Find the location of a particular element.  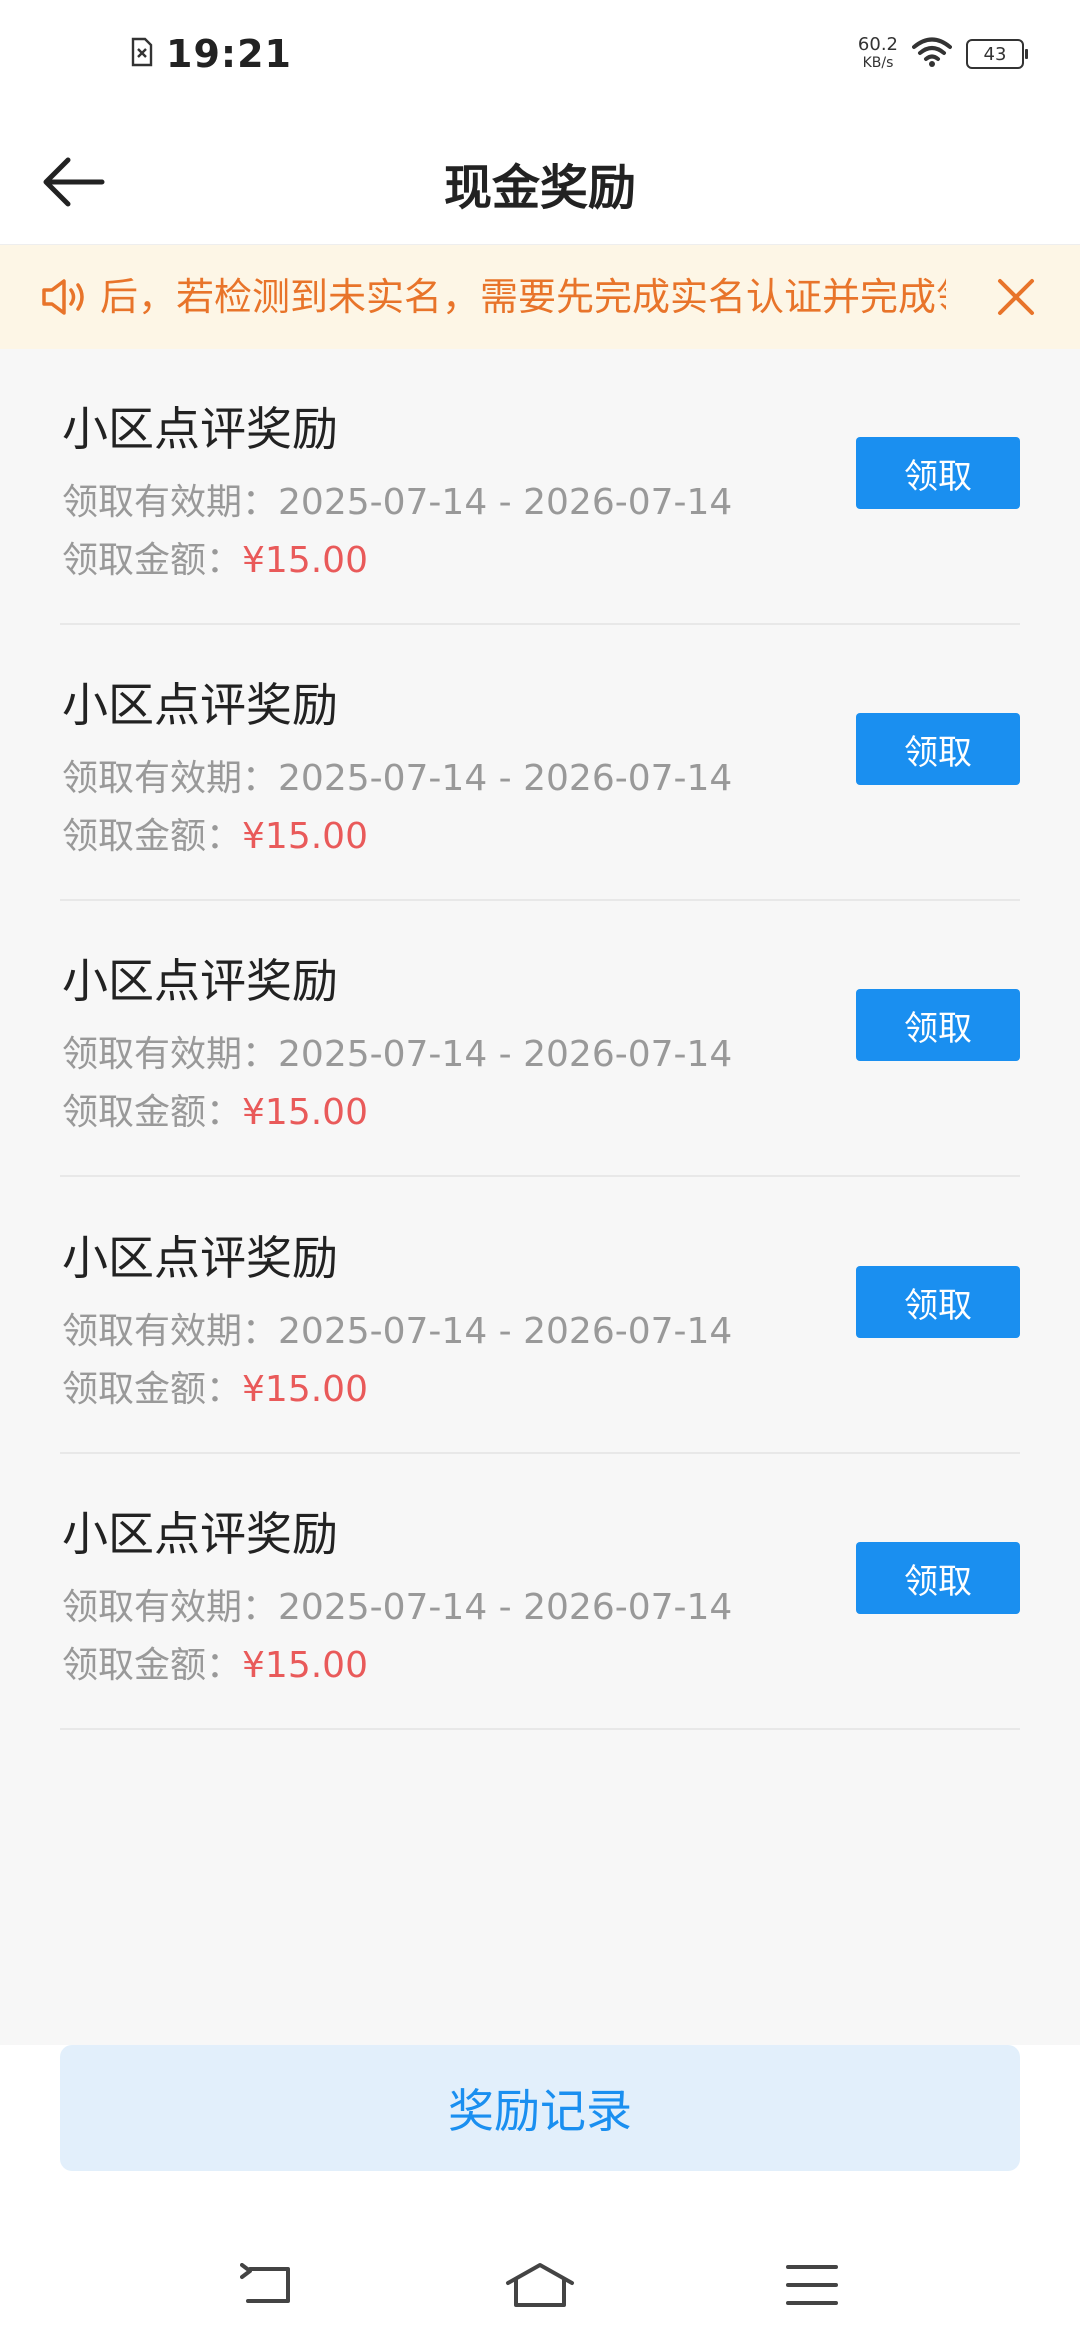

notice-text: 后，若检测到未实名，需要先完成实名认证并完成领取 is located at coordinates (523, 297).